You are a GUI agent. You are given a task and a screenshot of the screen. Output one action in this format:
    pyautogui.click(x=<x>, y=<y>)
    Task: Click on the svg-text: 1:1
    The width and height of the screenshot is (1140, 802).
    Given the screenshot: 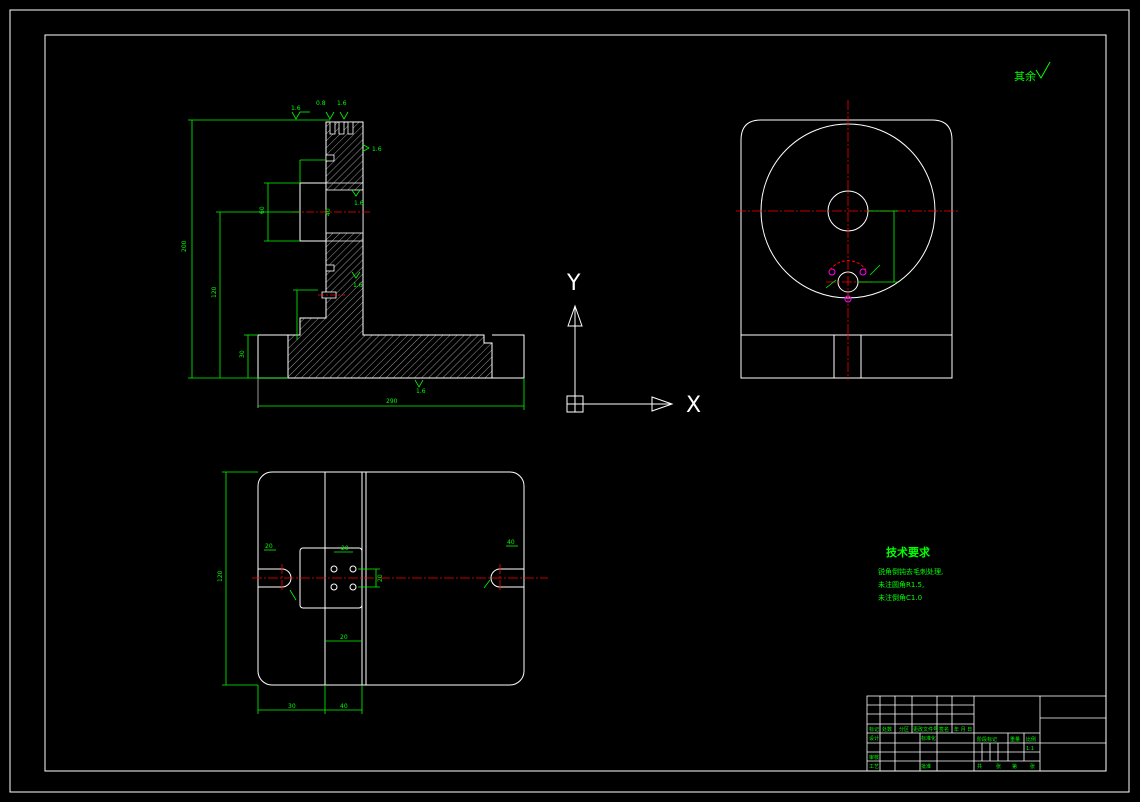 What is the action you would take?
    pyautogui.click(x=1030, y=749)
    